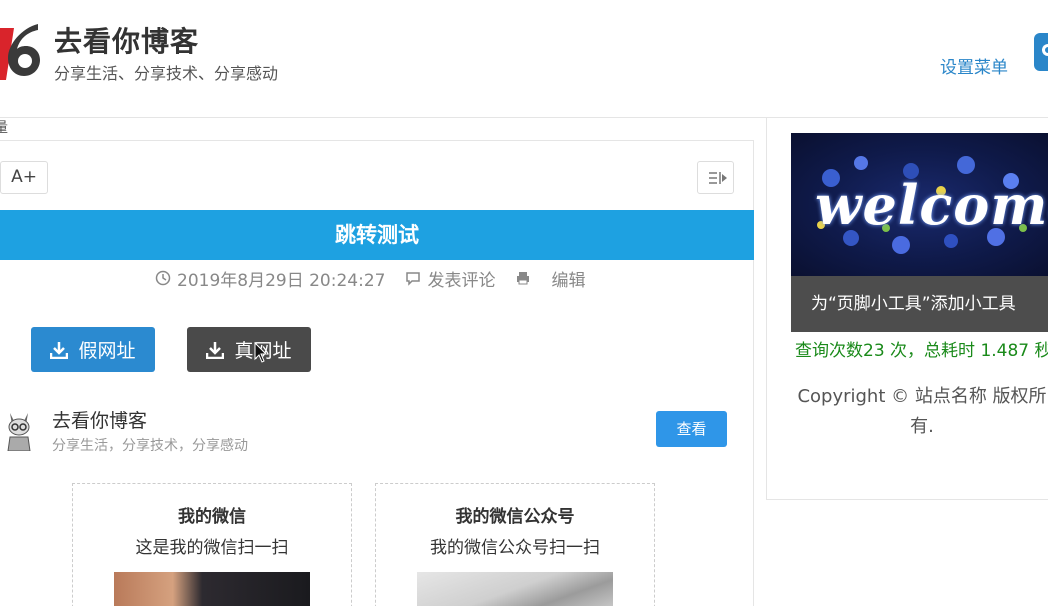 Image resolution: width=1048 pixels, height=606 pixels. I want to click on font-size-button: A+, so click(24, 177).